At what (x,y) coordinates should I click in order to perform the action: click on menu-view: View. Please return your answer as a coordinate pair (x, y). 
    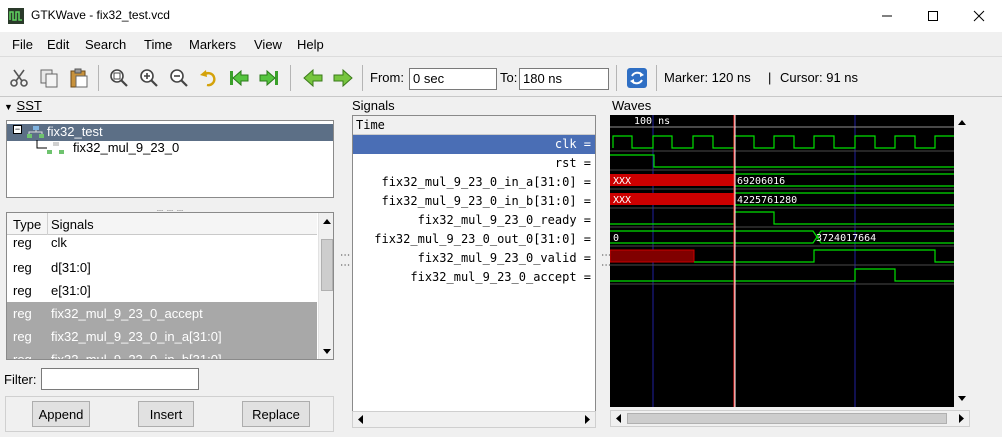
    Looking at the image, I should click on (268, 44).